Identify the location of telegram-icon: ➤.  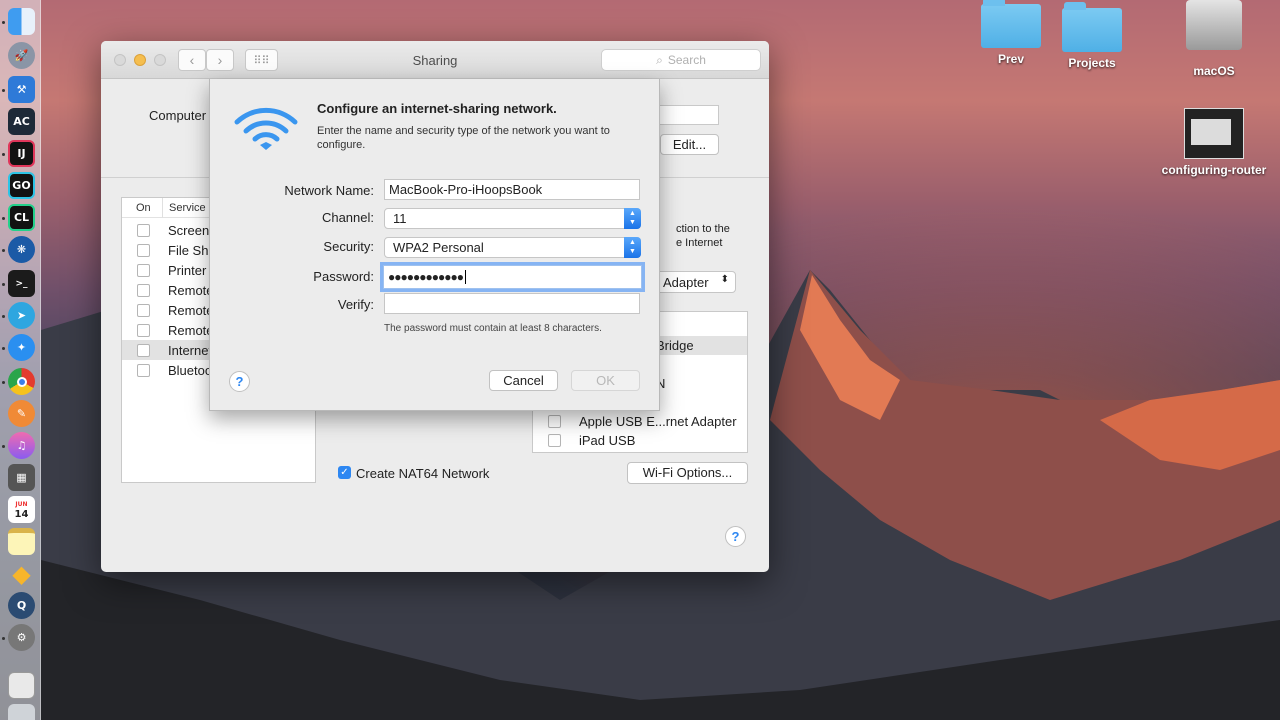
(21, 315).